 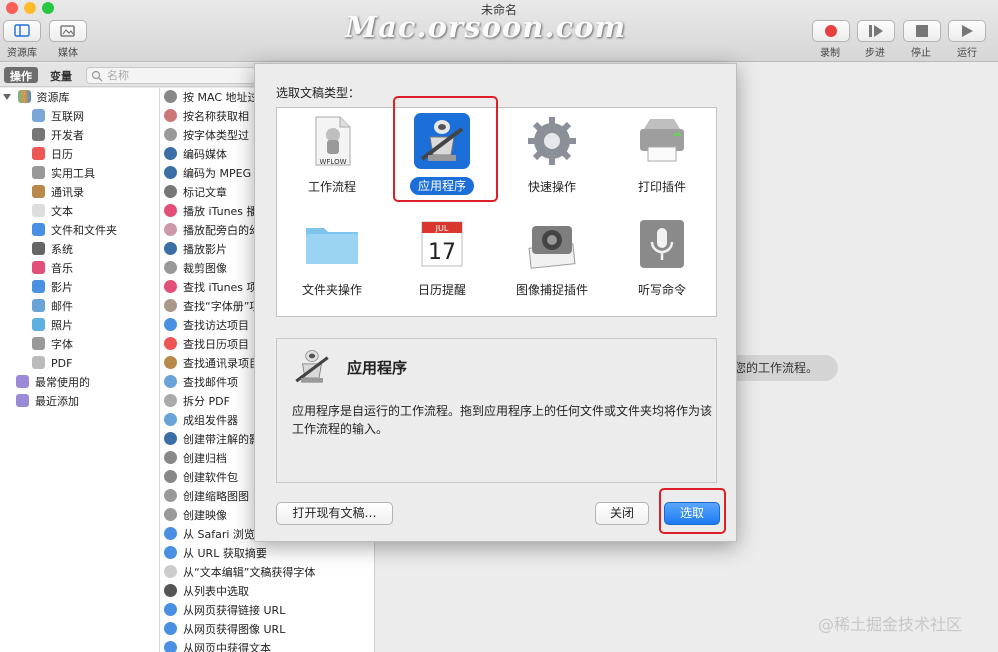 What do you see at coordinates (171, 75) in the screenshot?
I see `search-input: 名称` at bounding box center [171, 75].